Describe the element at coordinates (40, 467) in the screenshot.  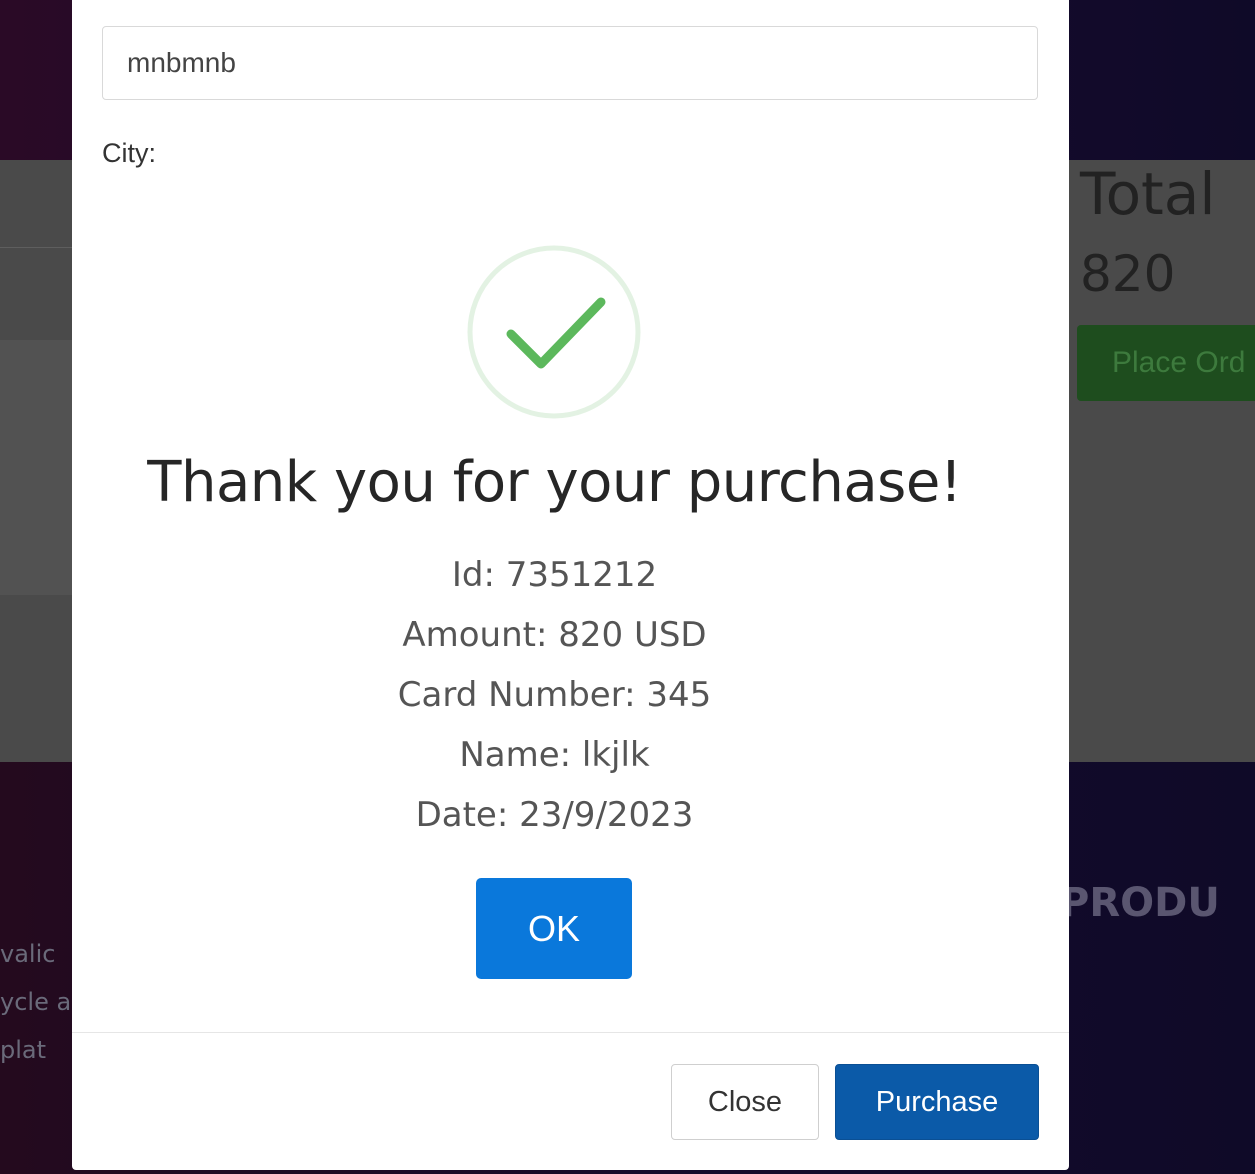
I see `background-cart-row` at that location.